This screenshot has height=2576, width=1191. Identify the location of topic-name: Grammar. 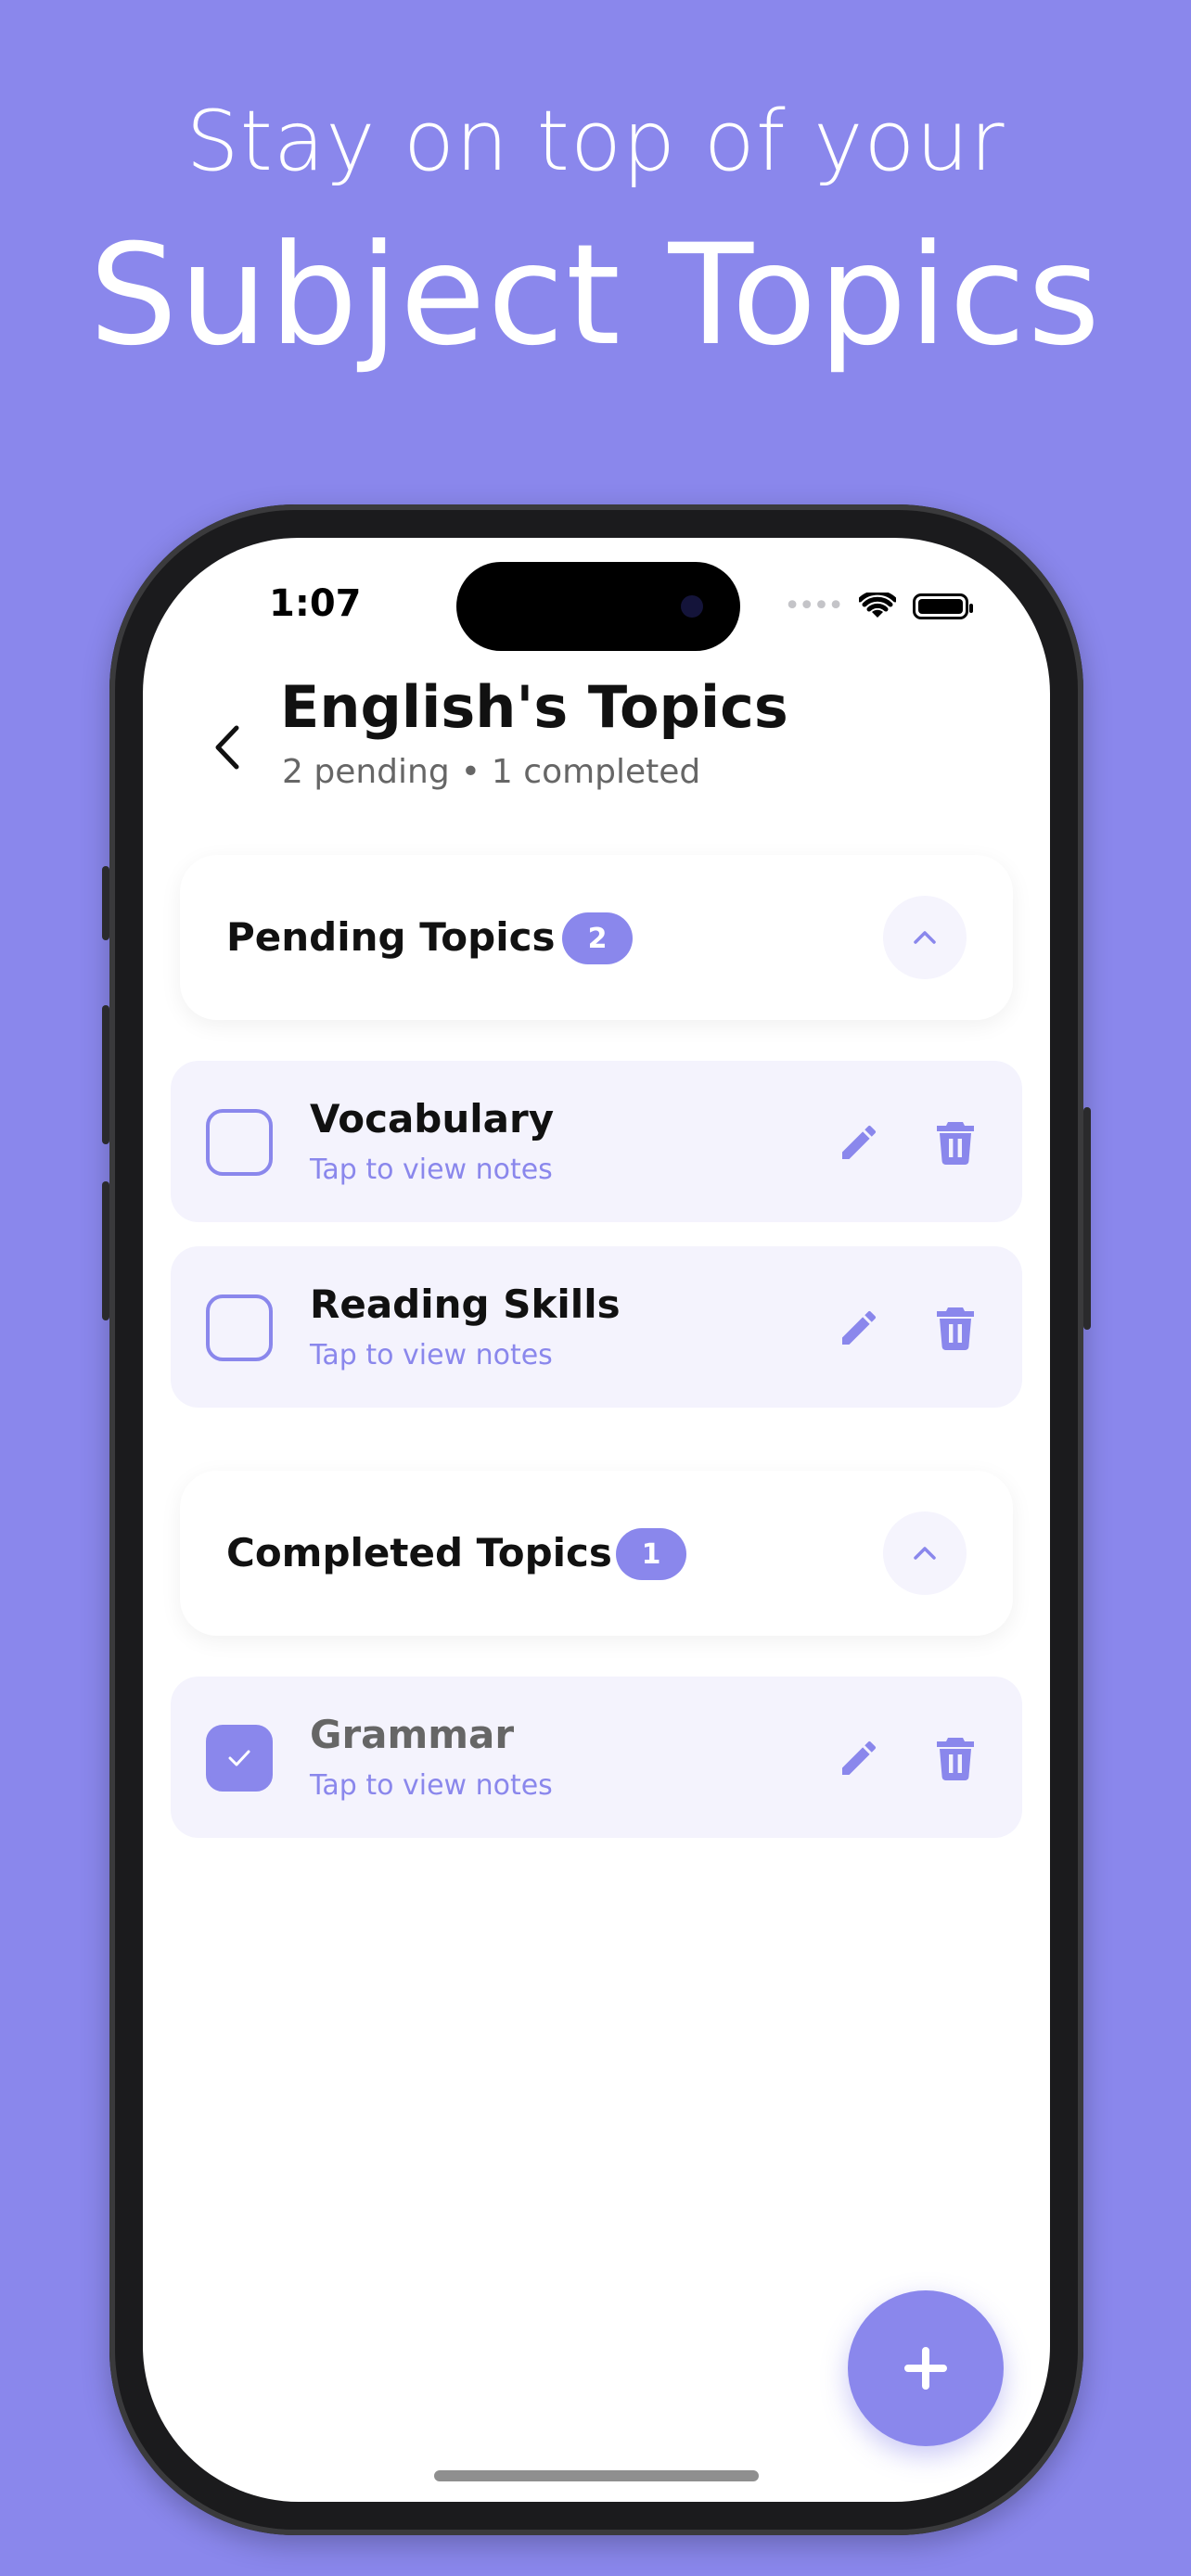
(412, 1734).